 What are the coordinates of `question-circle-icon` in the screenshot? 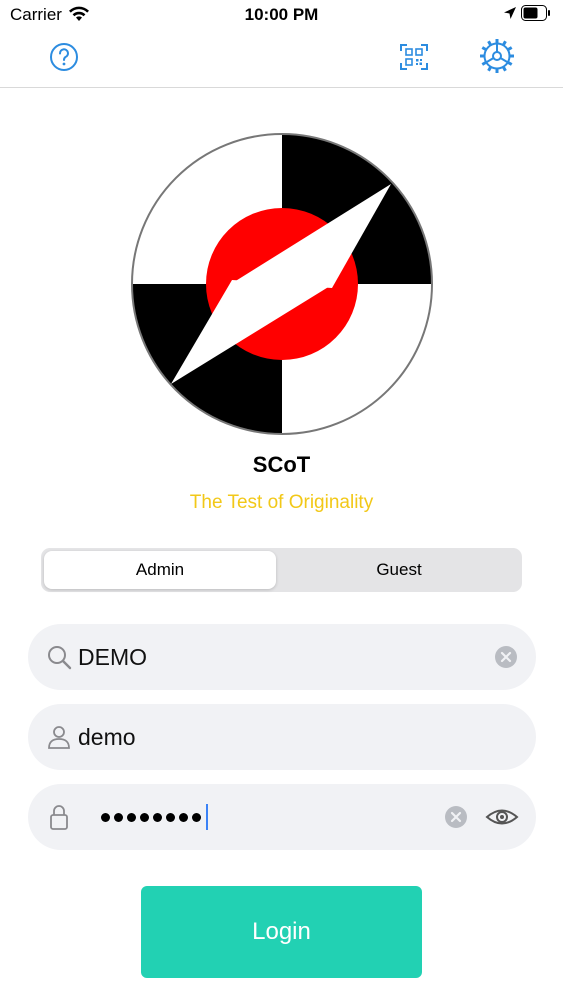 It's located at (64, 57).